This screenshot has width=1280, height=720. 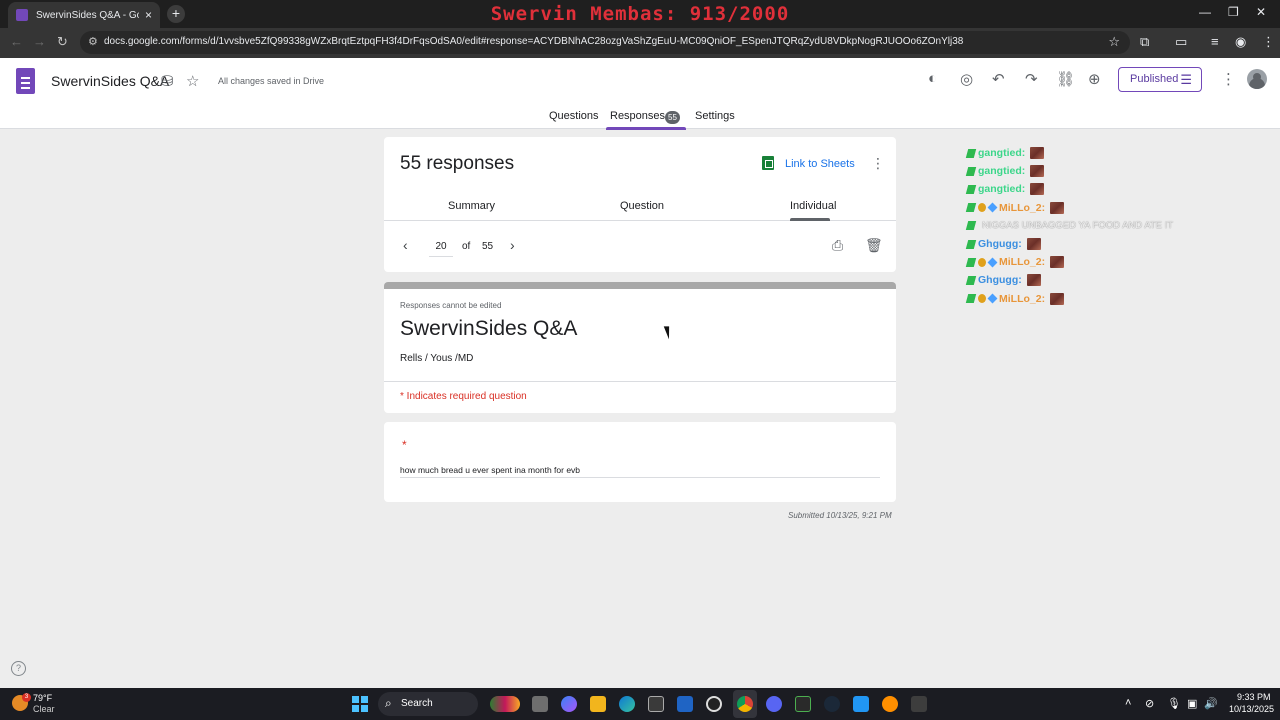 What do you see at coordinates (1078, 226) in the screenshot?
I see `chat-text: NIGGAS UNBAGGED YA FOOD AND ATE IT` at bounding box center [1078, 226].